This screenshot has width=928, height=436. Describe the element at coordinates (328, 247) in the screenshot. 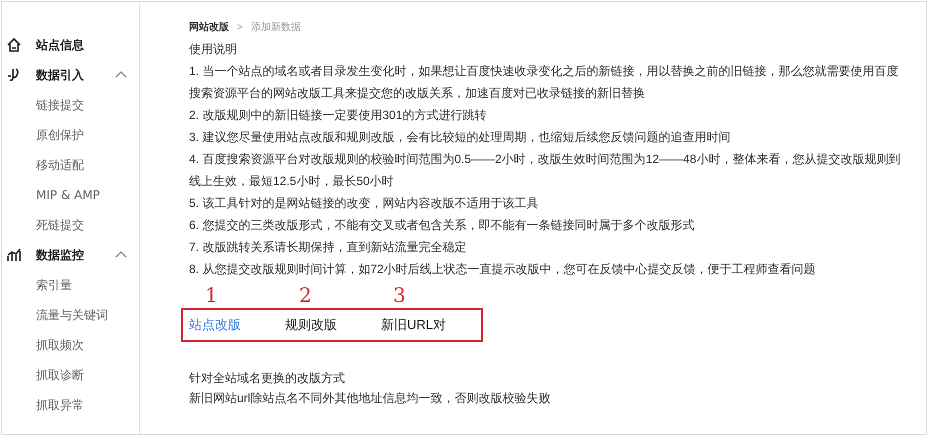

I see `instruction-text: 7. 改版跳转关系请长期保持，直到新站流量完全稳定` at that location.